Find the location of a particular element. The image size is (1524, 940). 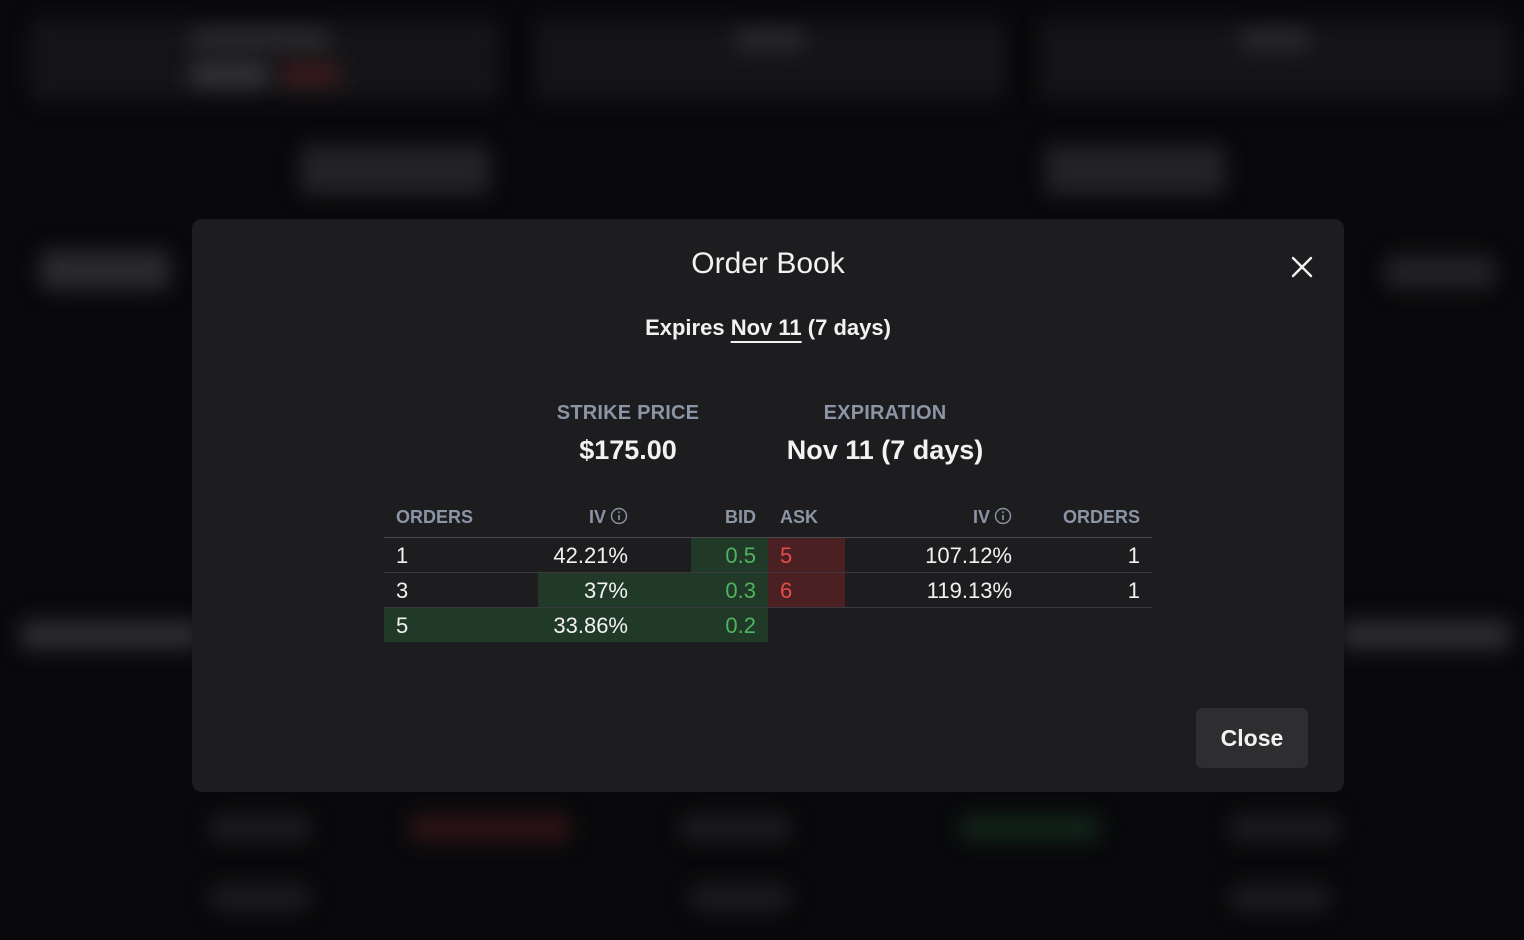

expiration-date-link: Nov 11 is located at coordinates (766, 327).